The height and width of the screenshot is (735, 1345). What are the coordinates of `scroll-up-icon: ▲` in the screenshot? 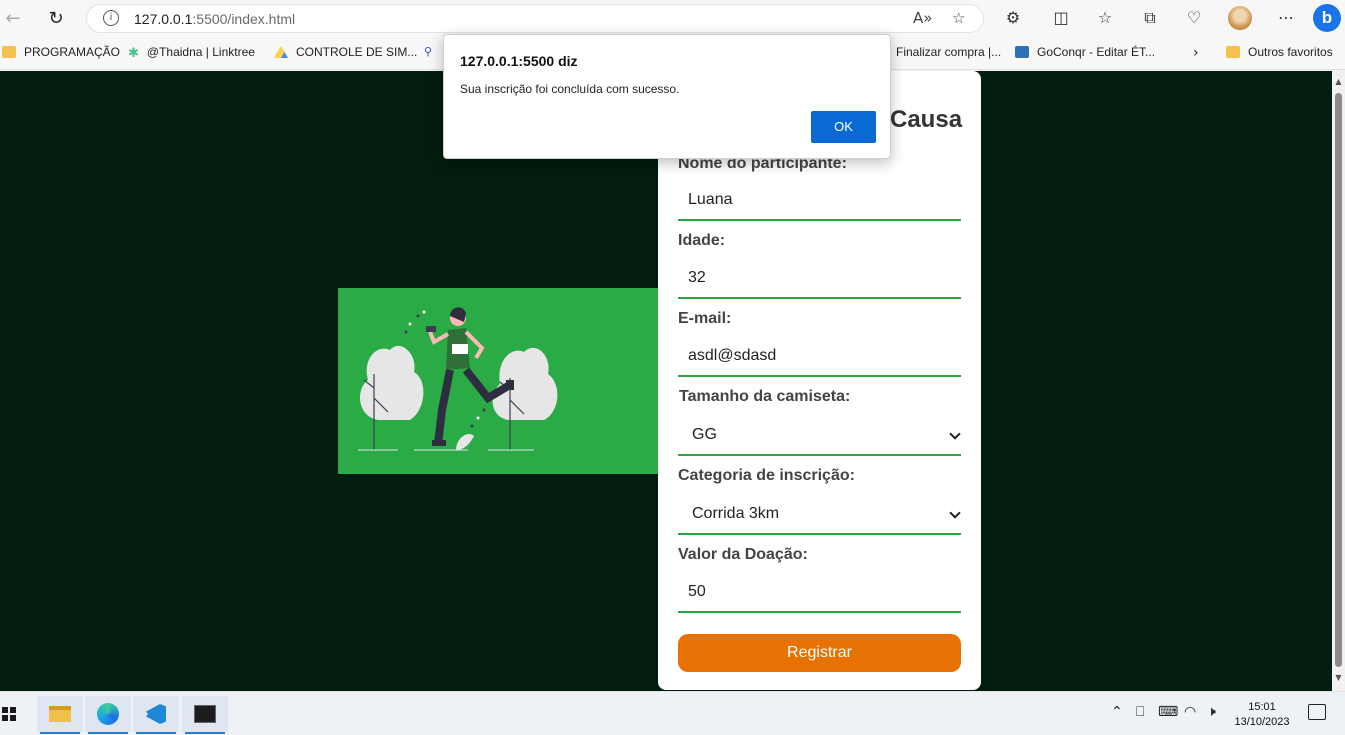 It's located at (1338, 82).